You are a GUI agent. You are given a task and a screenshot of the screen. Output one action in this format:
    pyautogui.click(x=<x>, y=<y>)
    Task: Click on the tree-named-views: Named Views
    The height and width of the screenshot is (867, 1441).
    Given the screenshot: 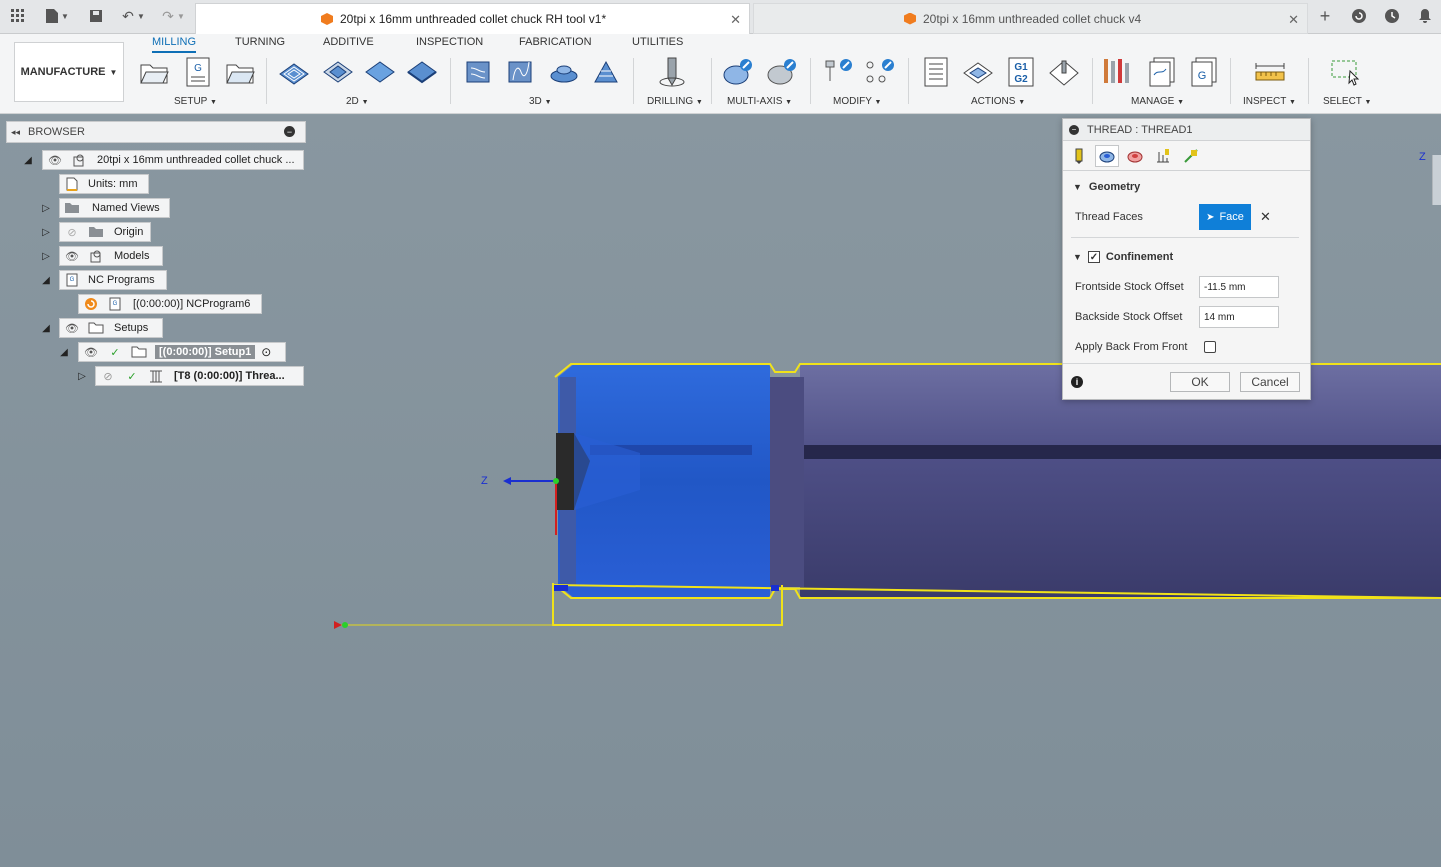 What is the action you would take?
    pyautogui.click(x=114, y=208)
    